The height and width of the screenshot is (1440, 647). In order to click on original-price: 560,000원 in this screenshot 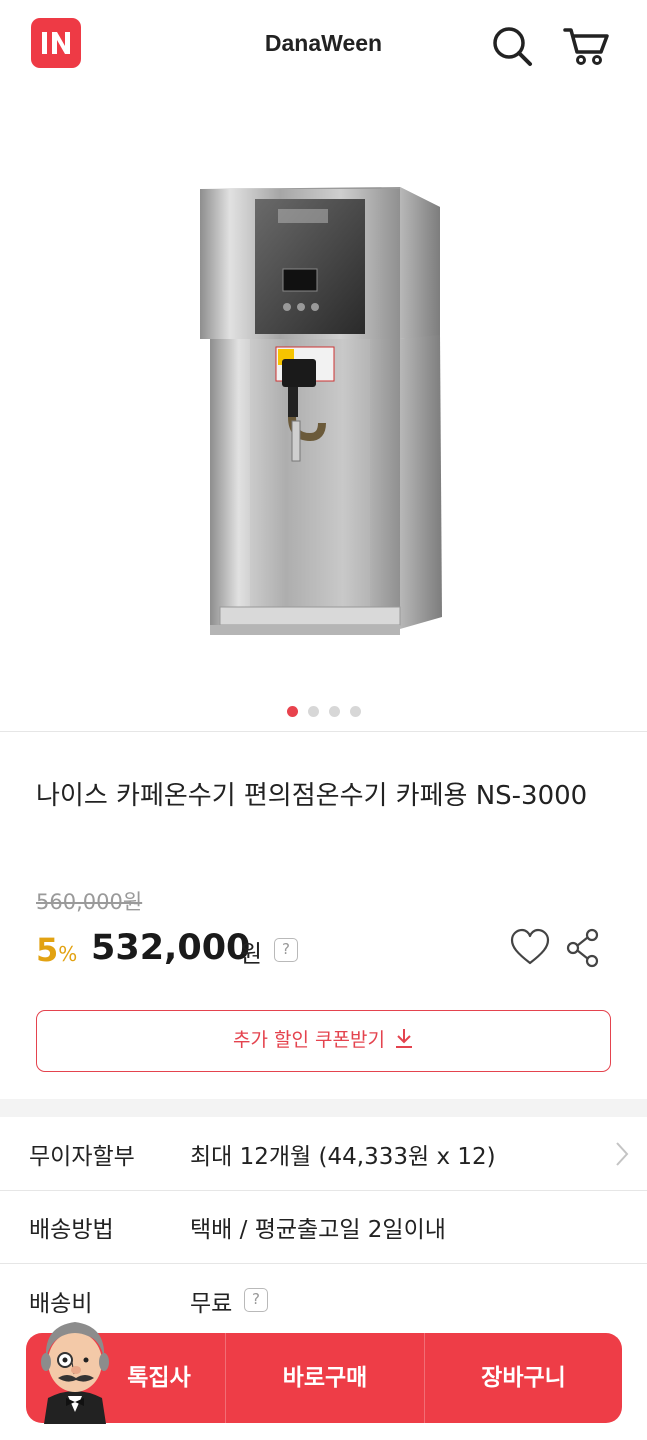, I will do `click(89, 902)`.